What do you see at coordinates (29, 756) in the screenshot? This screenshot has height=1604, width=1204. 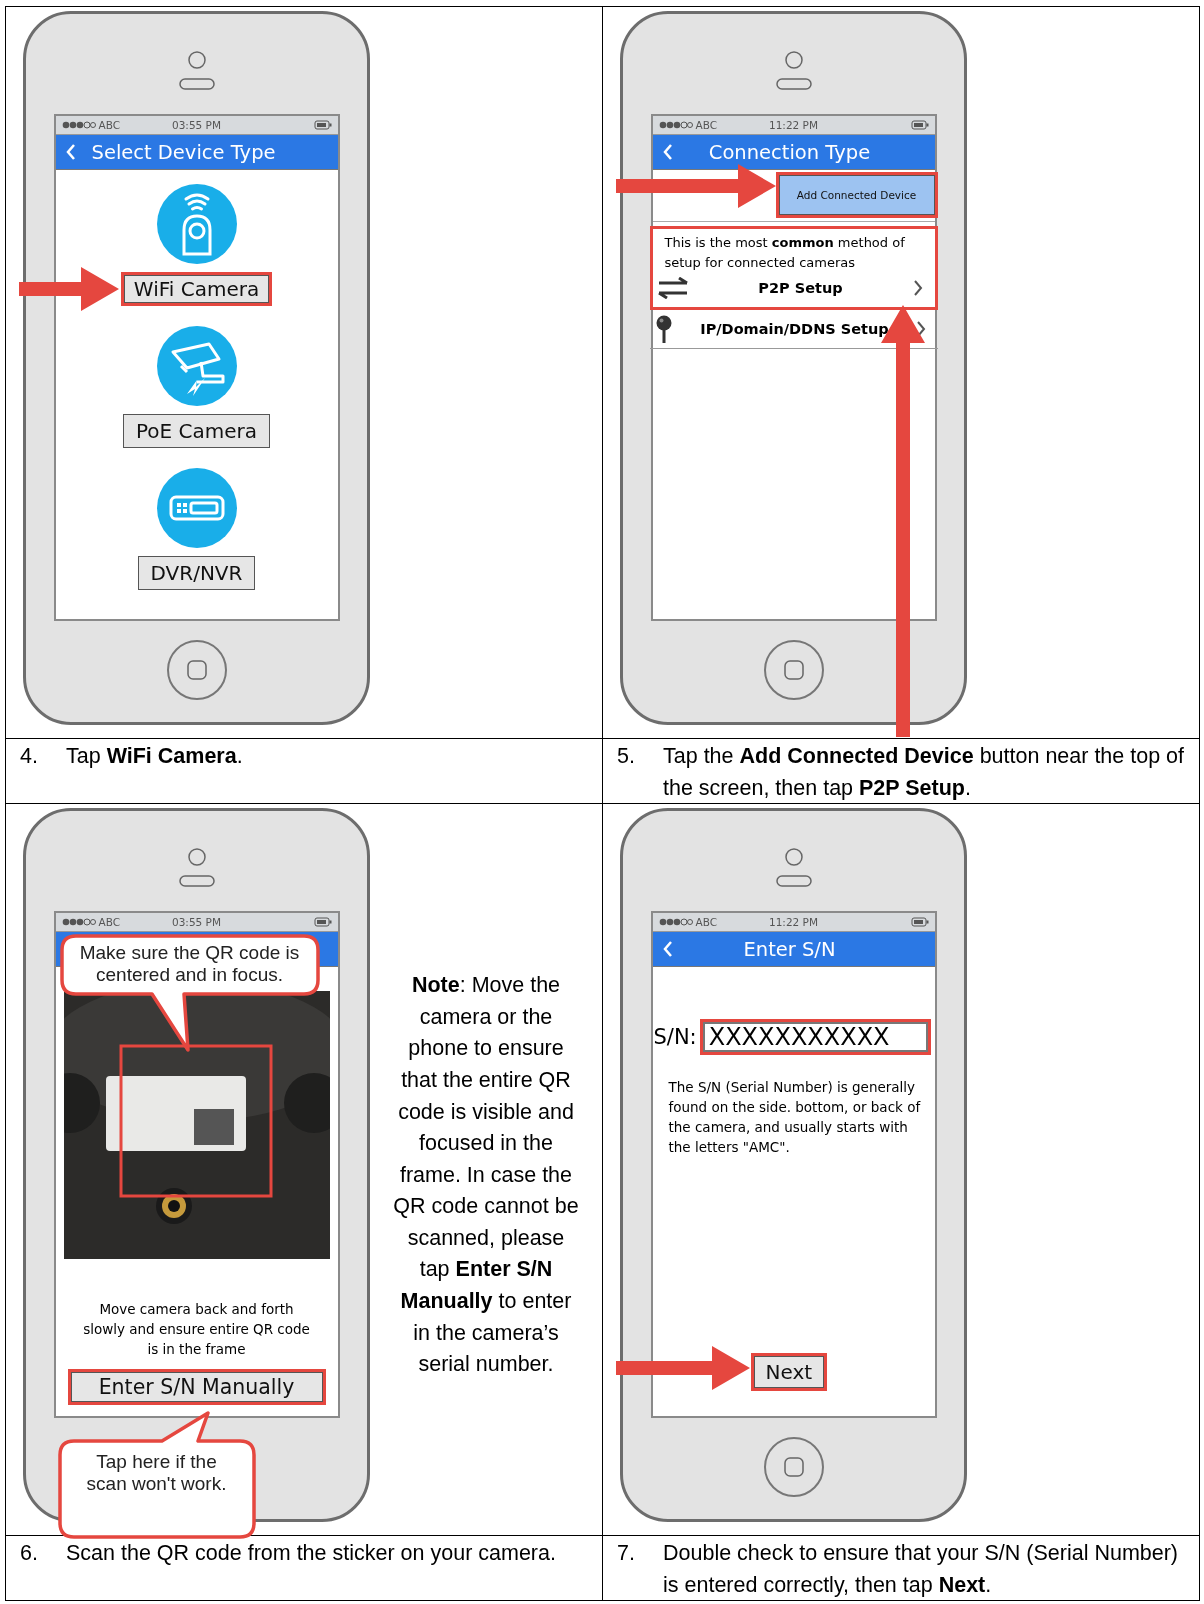 I see `step-number: 4.` at bounding box center [29, 756].